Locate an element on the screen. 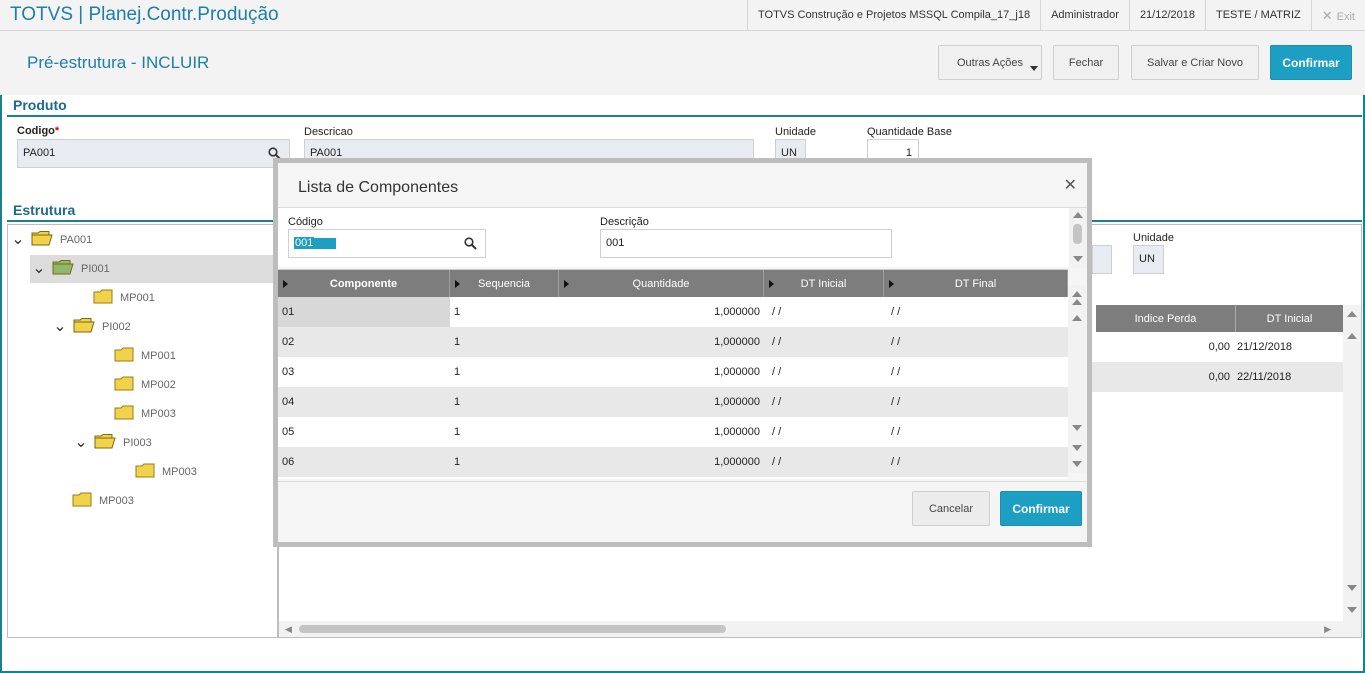 This screenshot has height=673, width=1365. search-icon is located at coordinates (470, 243).